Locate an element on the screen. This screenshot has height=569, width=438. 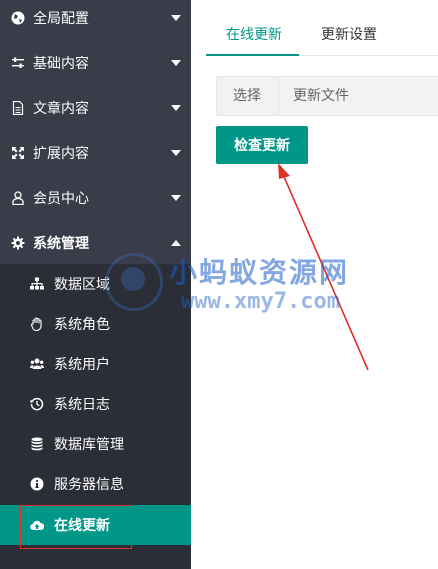
sidebar-item-label: 会员中心 is located at coordinates (61, 198).